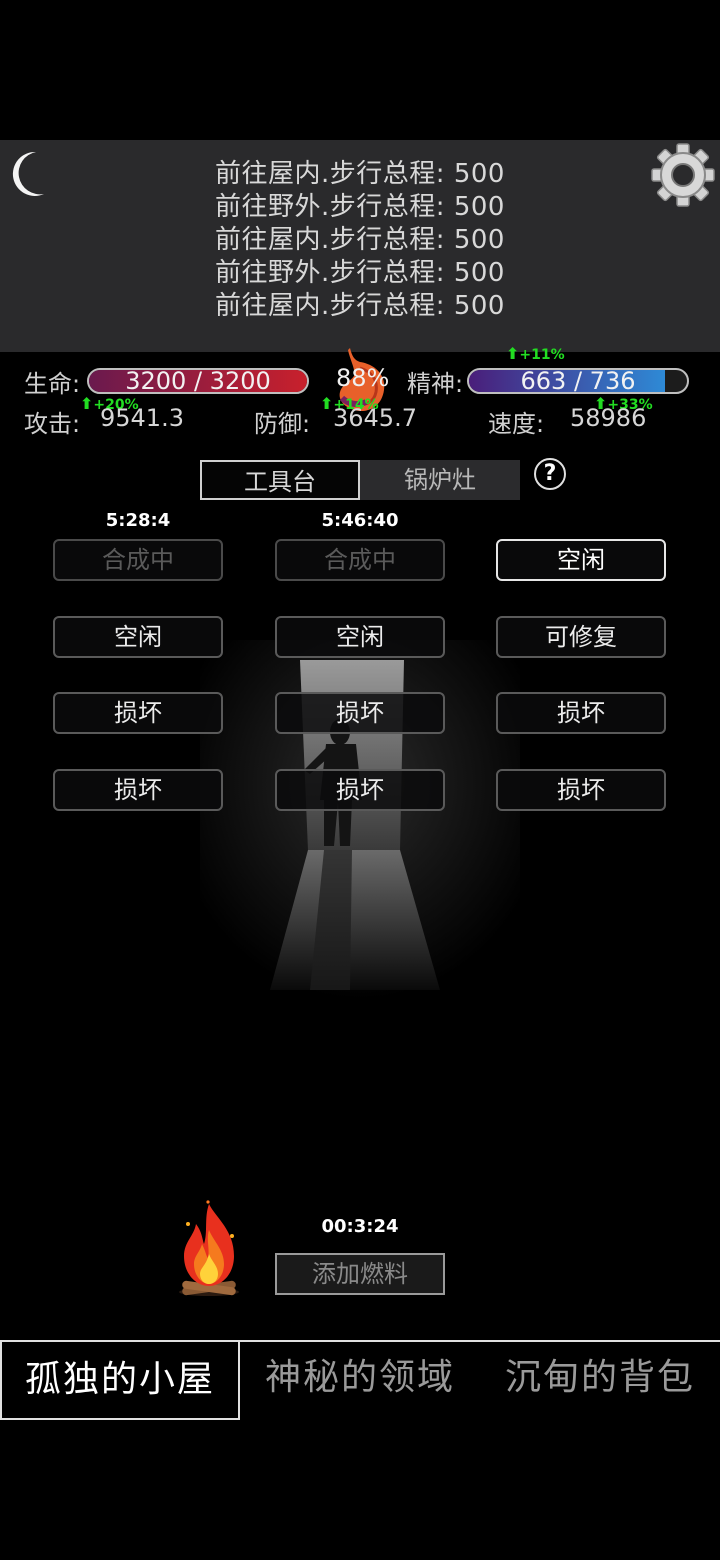 The height and width of the screenshot is (1560, 720). What do you see at coordinates (52, 384) in the screenshot?
I see `hp-label: 生命:` at bounding box center [52, 384].